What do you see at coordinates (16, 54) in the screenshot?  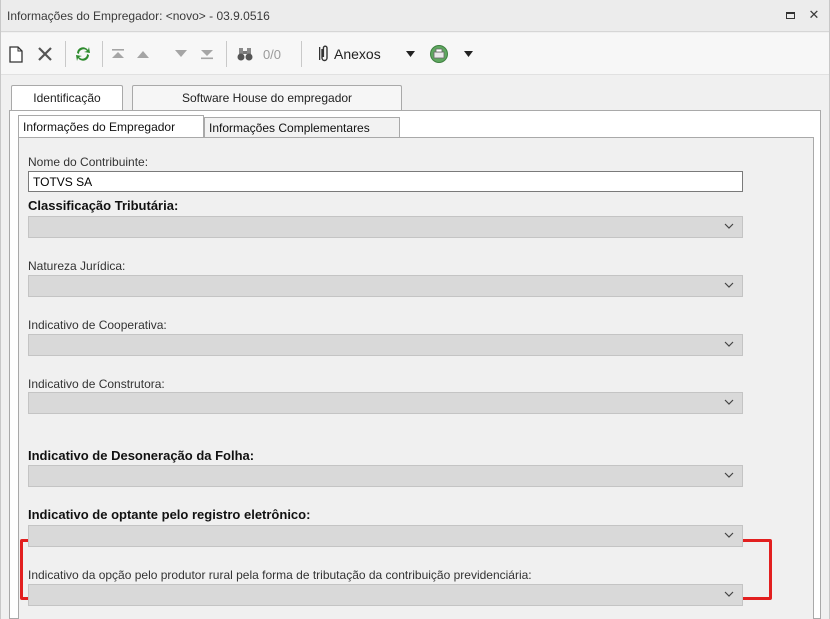 I see `new-document-icon` at bounding box center [16, 54].